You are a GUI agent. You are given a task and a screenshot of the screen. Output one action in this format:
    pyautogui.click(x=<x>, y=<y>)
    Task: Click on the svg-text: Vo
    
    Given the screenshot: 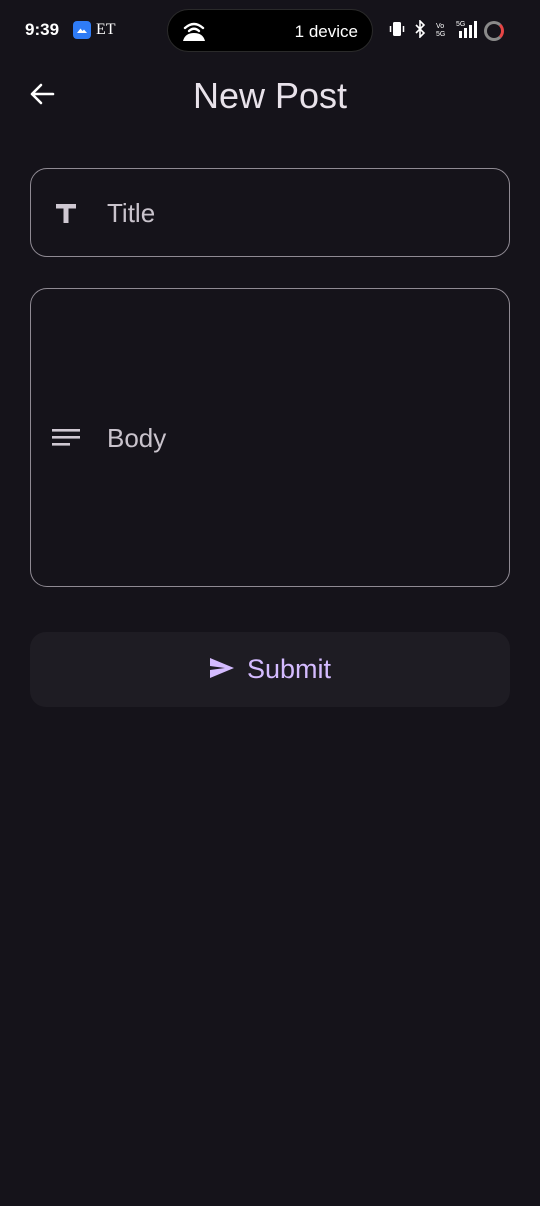 What is the action you would take?
    pyautogui.click(x=440, y=26)
    